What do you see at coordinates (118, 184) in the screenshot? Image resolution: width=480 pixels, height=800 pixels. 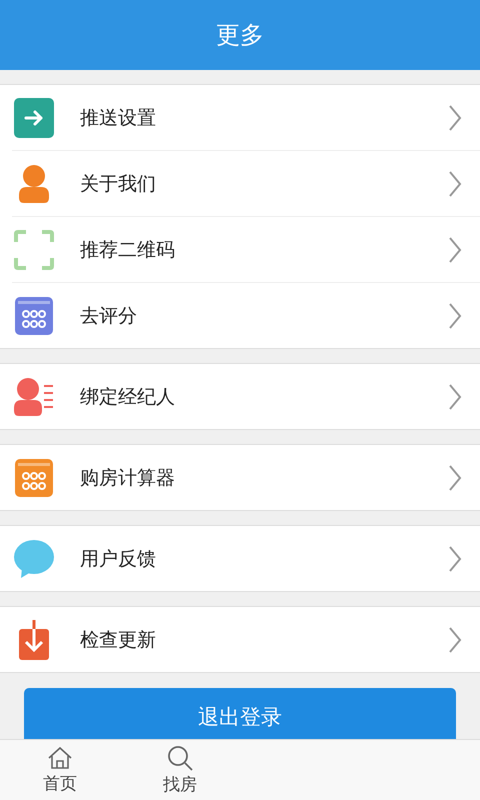 I see `menu-label: 关于我们` at bounding box center [118, 184].